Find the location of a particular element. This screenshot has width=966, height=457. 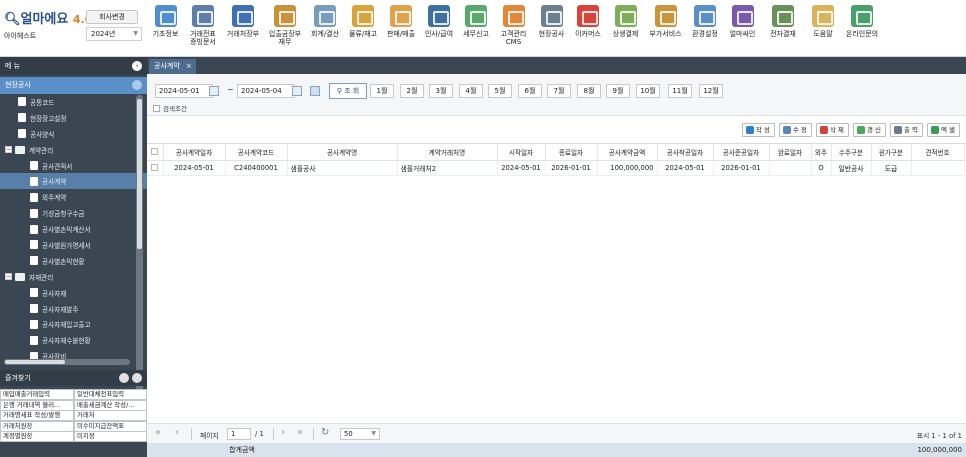

close-icon: × is located at coordinates (189, 66).